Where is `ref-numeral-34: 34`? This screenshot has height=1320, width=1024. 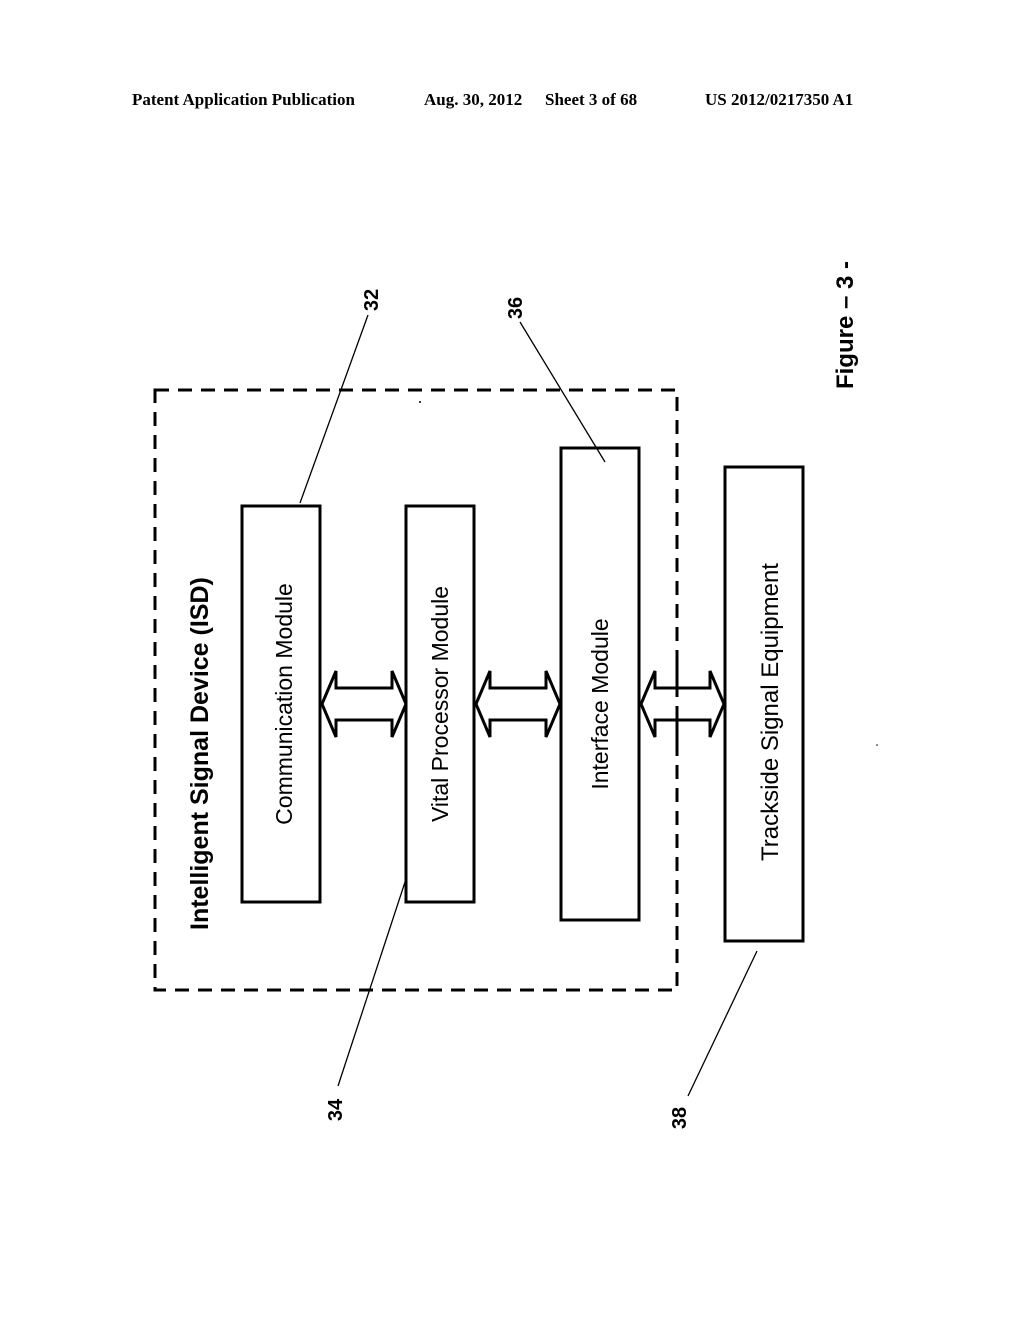
ref-numeral-34: 34 is located at coordinates (336, 1109).